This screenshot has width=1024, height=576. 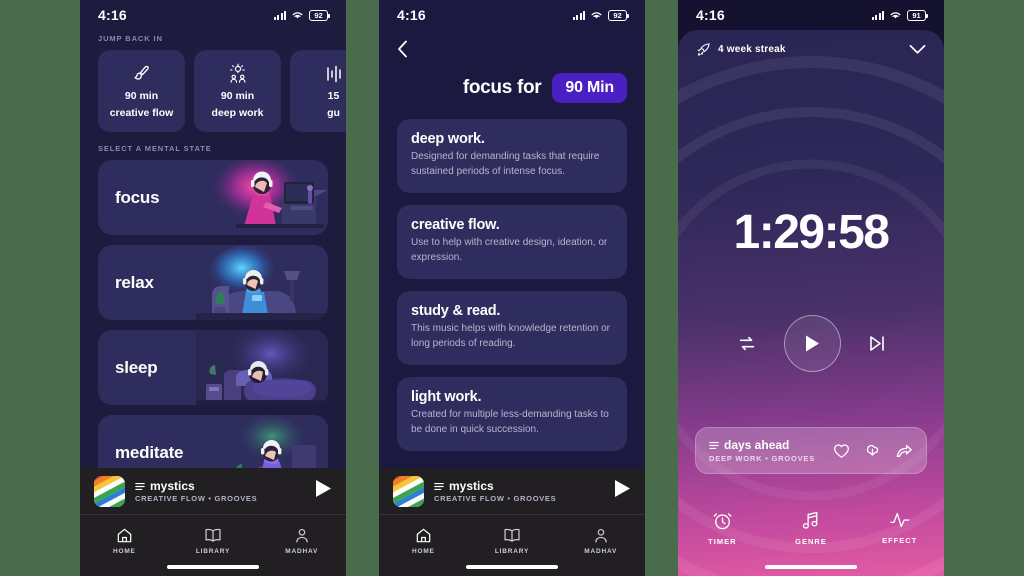 What do you see at coordinates (917, 15) in the screenshot?
I see `battery-indicator: 91` at bounding box center [917, 15].